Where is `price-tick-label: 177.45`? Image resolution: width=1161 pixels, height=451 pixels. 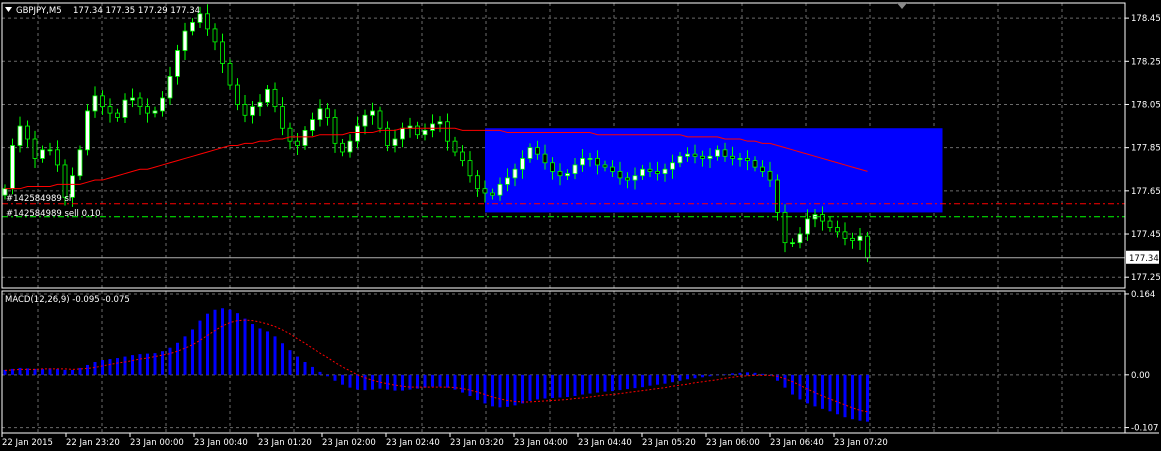
price-tick-label: 177.45 is located at coordinates (1146, 235).